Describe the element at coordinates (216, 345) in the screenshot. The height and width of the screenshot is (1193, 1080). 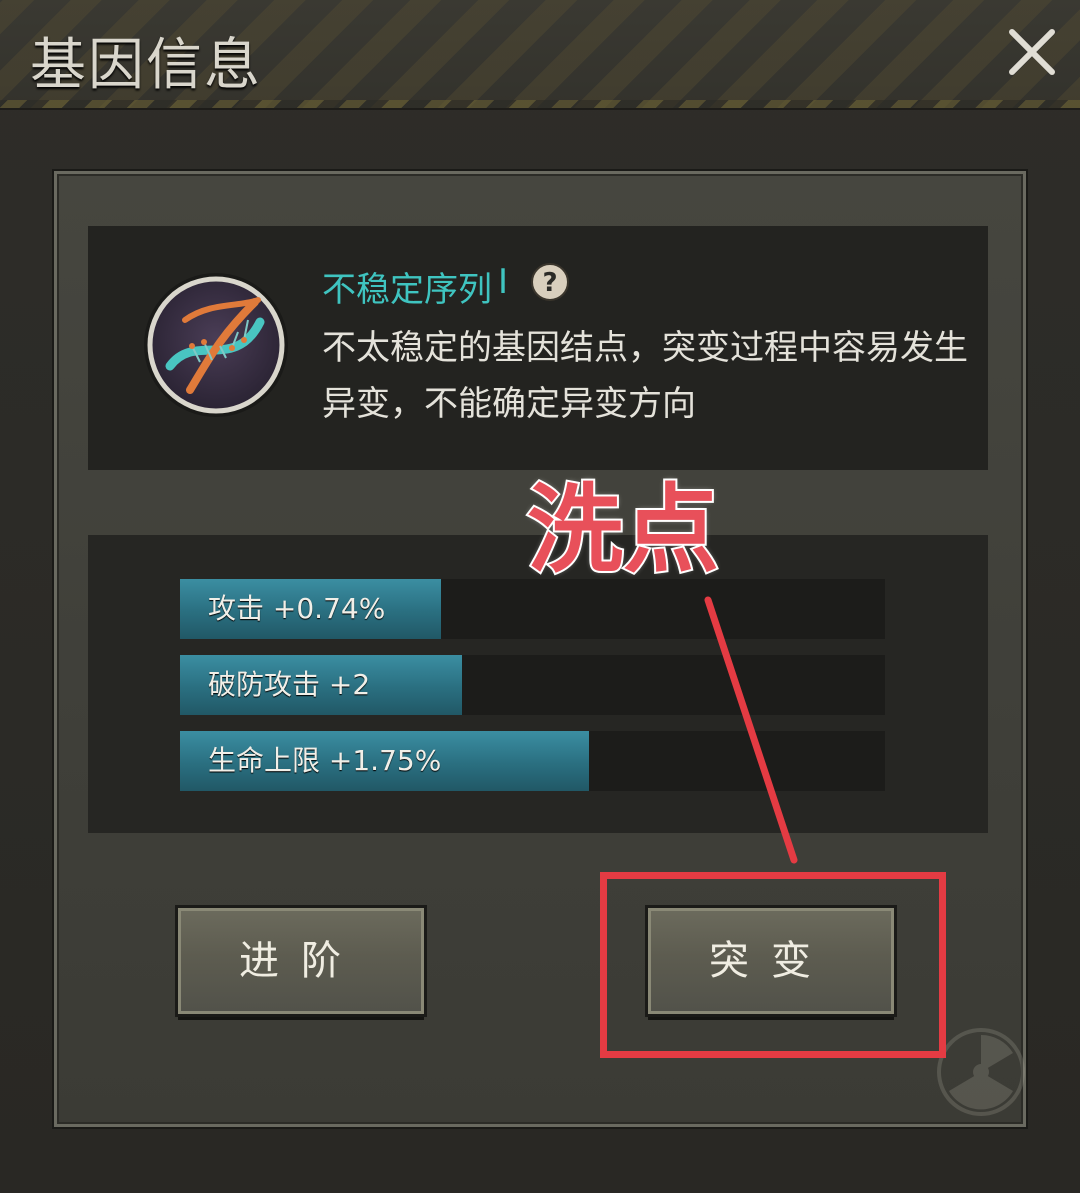
I see `dna-icon` at that location.